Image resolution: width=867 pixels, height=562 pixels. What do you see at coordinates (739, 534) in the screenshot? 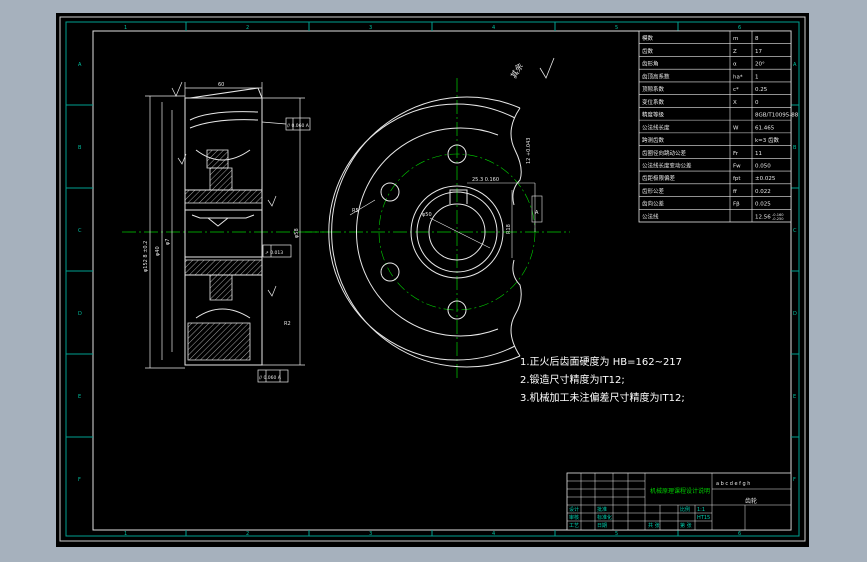
I see `zone-bottom-6: 6` at bounding box center [739, 534].